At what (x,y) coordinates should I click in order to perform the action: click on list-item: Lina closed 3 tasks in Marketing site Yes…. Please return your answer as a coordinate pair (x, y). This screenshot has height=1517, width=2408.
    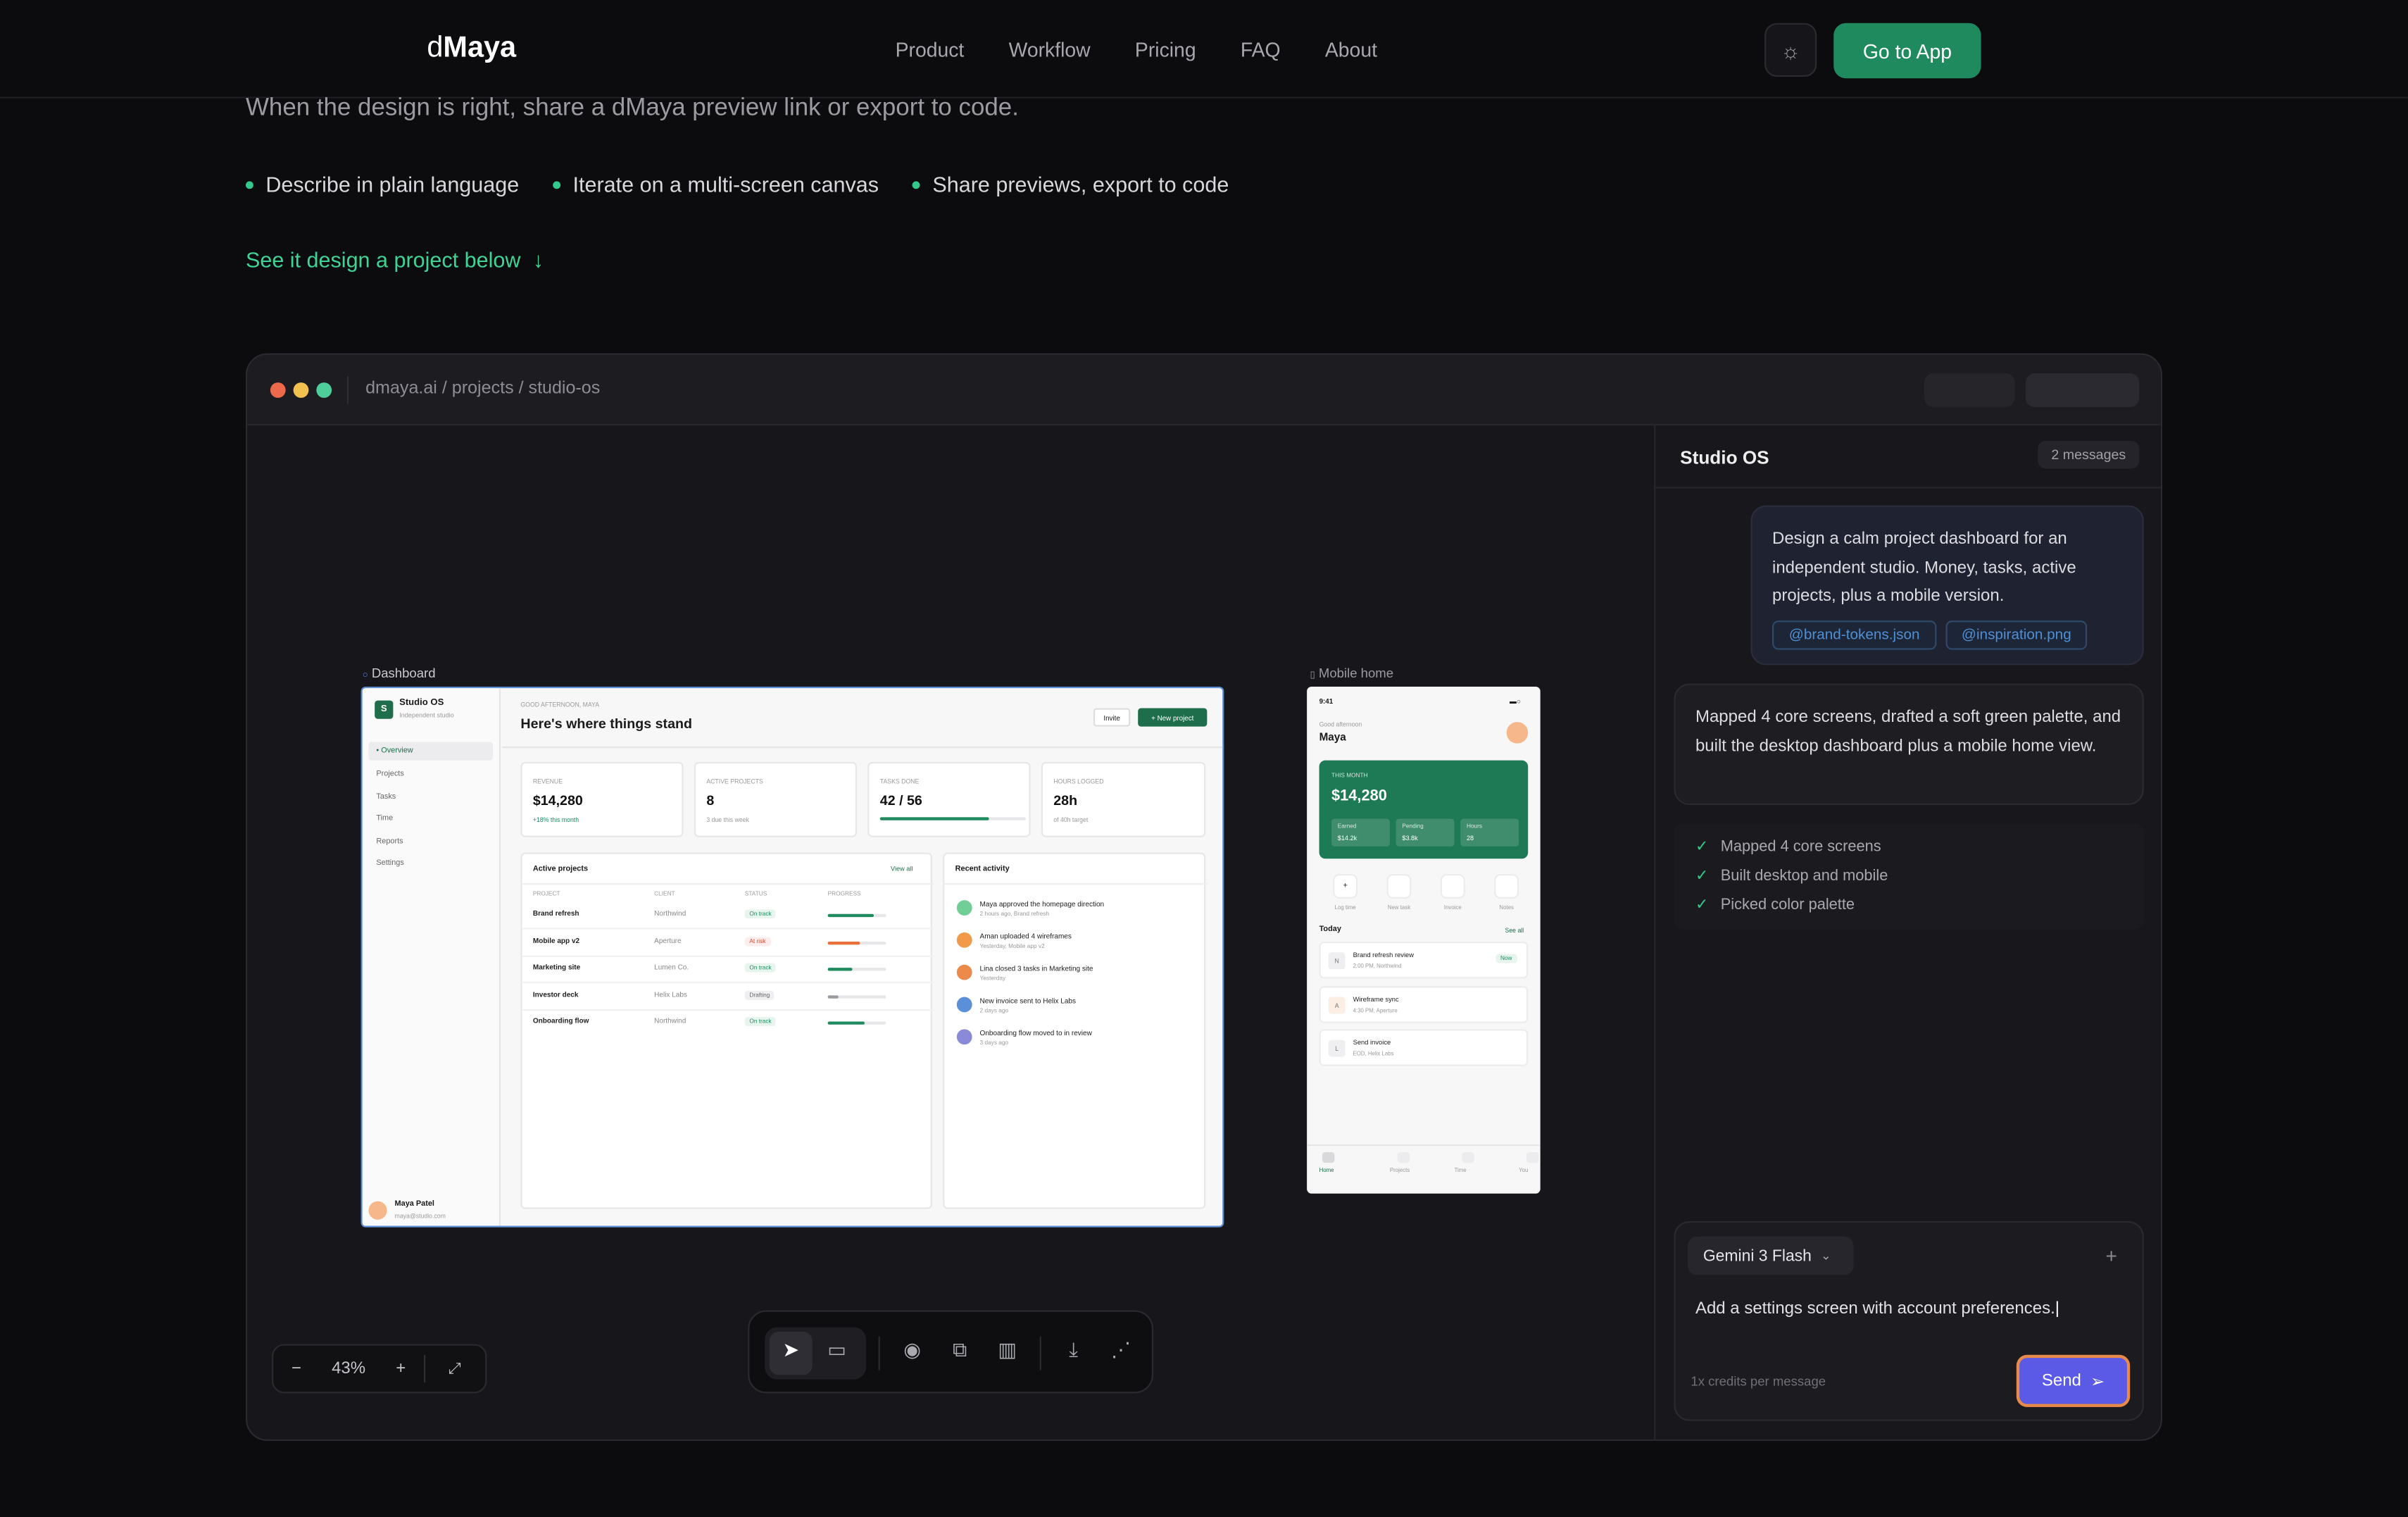
    Looking at the image, I should click on (1075, 976).